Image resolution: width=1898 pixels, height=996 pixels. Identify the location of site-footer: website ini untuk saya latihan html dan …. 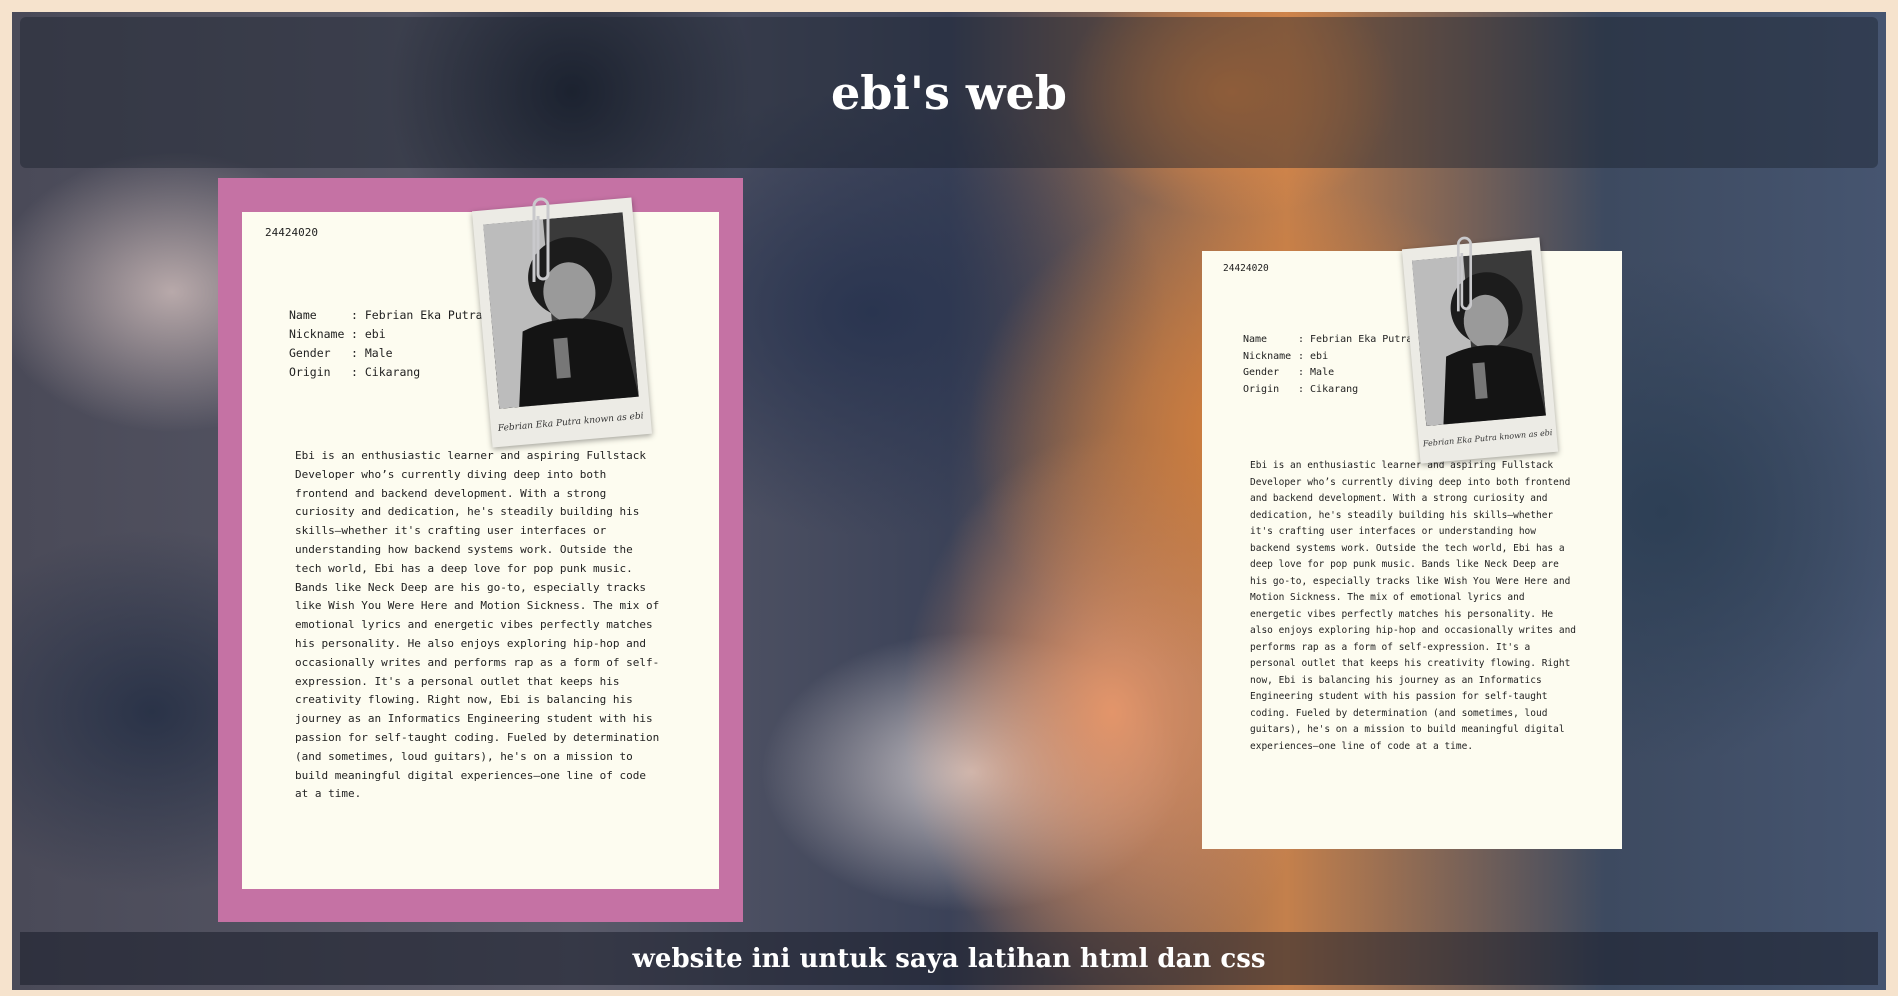
(949, 958).